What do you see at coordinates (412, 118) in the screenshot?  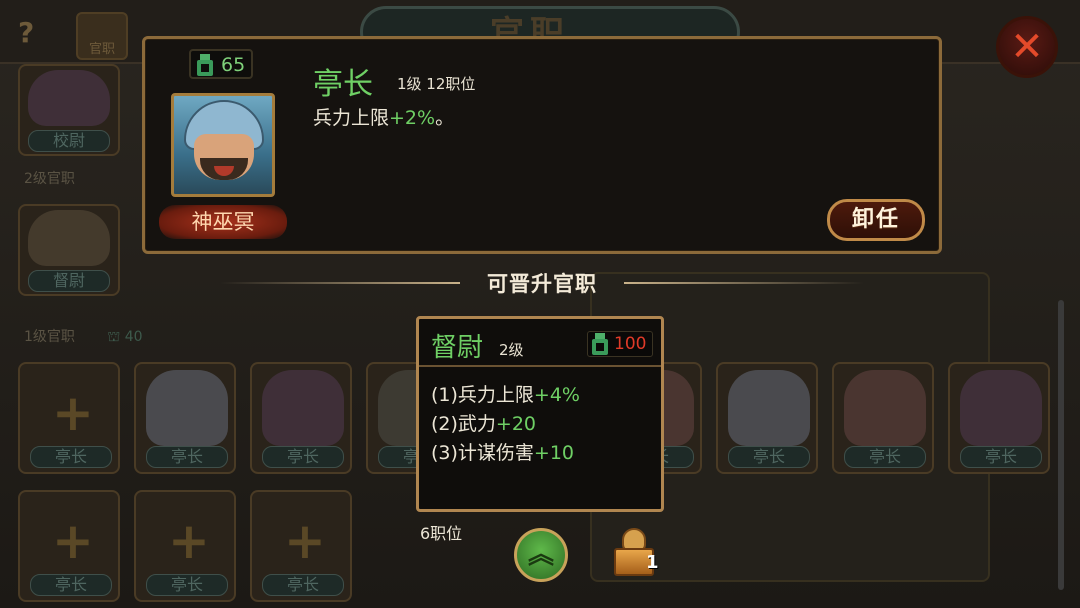 I see `effect-value: +2%` at bounding box center [412, 118].